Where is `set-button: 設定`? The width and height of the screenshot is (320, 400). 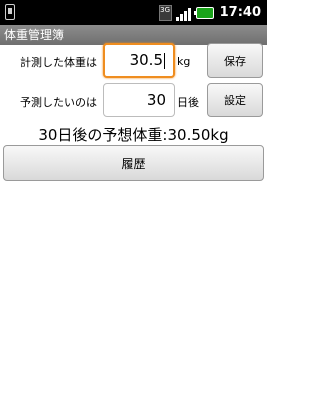
set-button: 設定 is located at coordinates (235, 100).